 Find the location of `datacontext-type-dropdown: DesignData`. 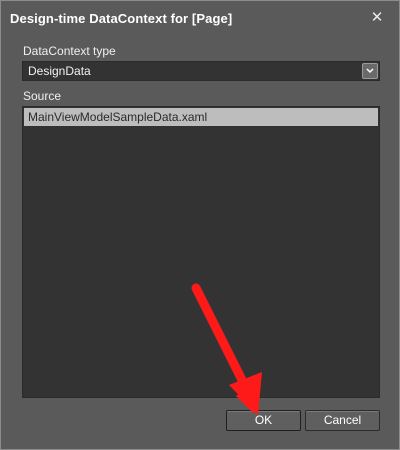

datacontext-type-dropdown: DesignData is located at coordinates (201, 71).